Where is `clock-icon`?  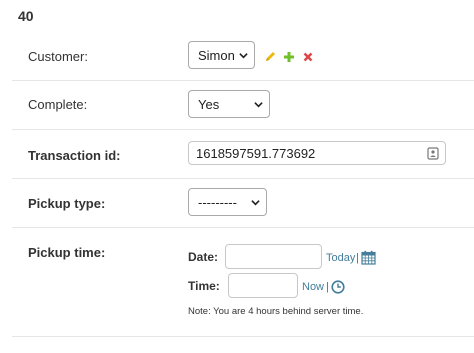
clock-icon is located at coordinates (338, 287).